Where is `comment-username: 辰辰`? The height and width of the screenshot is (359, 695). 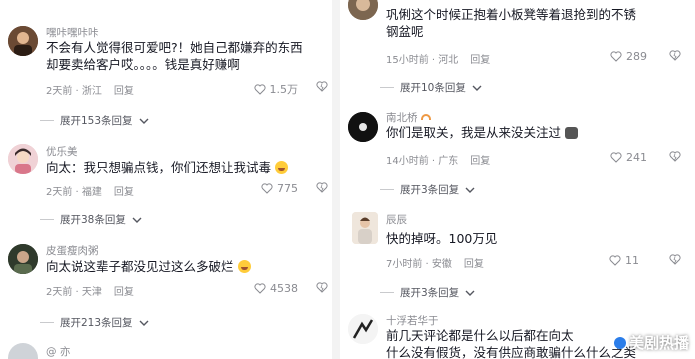 comment-username: 辰辰 is located at coordinates (396, 219).